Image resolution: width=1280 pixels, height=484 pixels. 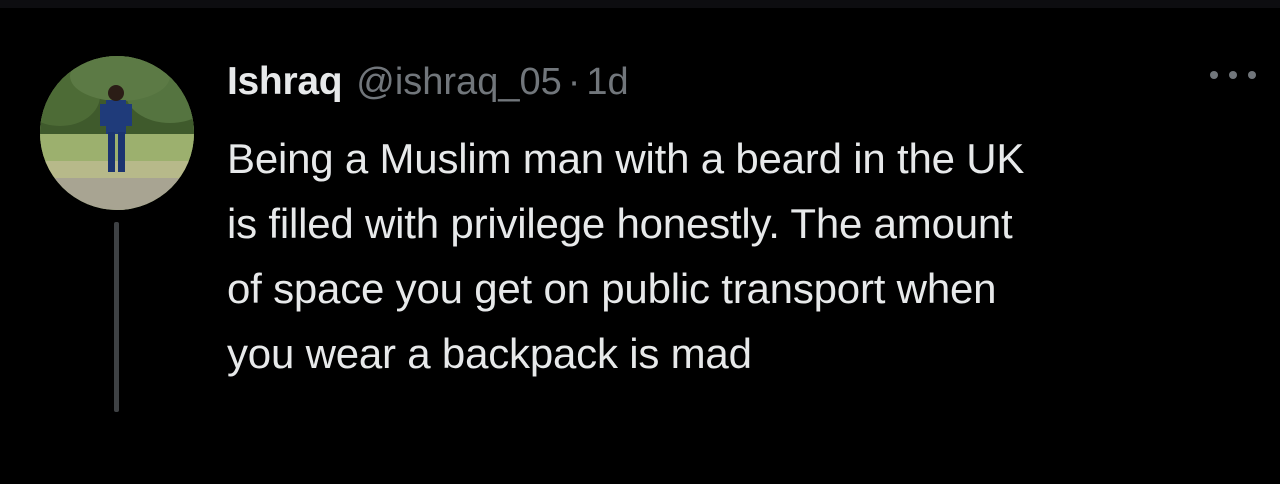 I want to click on author-handle: @ishraq_05, so click(x=458, y=82).